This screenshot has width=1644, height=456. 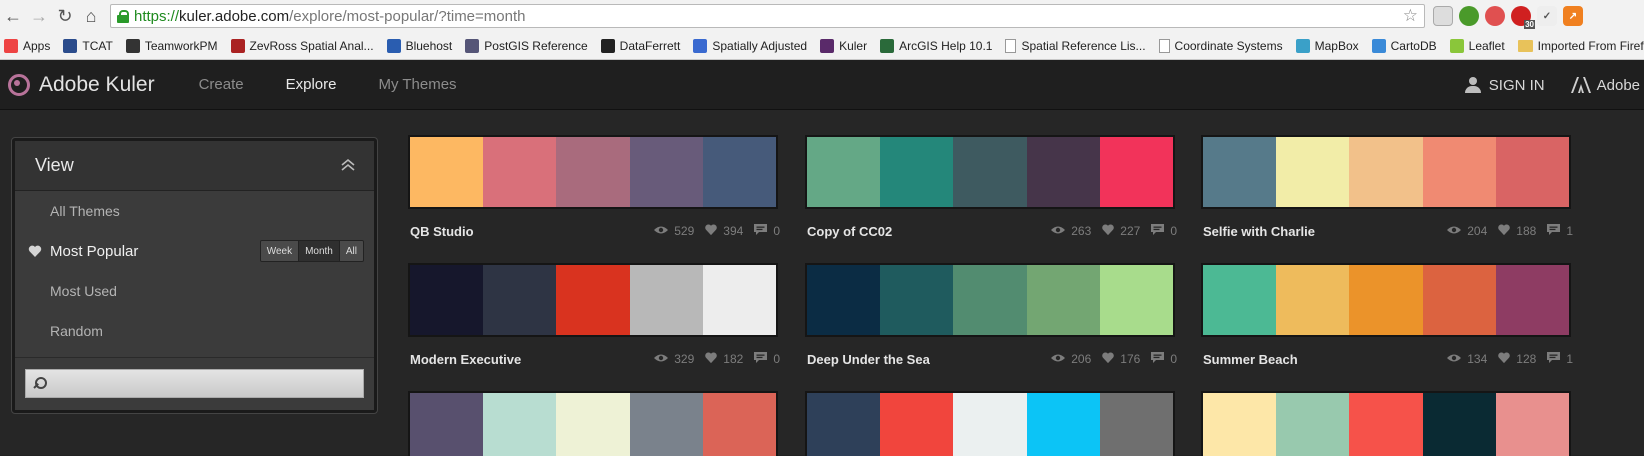 I want to click on frog-ext-icon, so click(x=1469, y=16).